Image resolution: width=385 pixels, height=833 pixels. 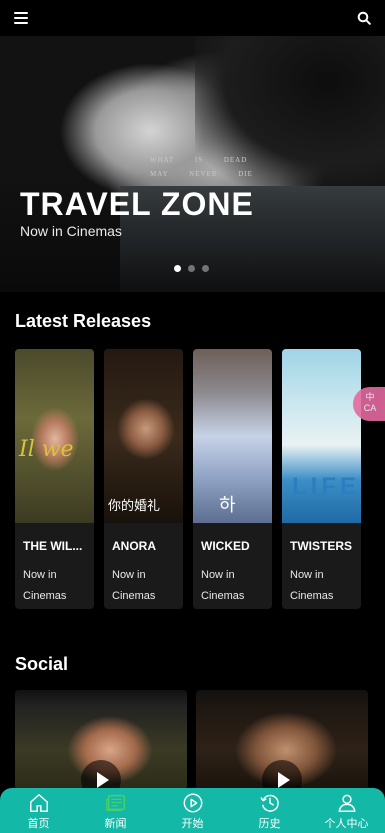 What do you see at coordinates (143, 436) in the screenshot?
I see `movie-poster: 你的婚礼` at bounding box center [143, 436].